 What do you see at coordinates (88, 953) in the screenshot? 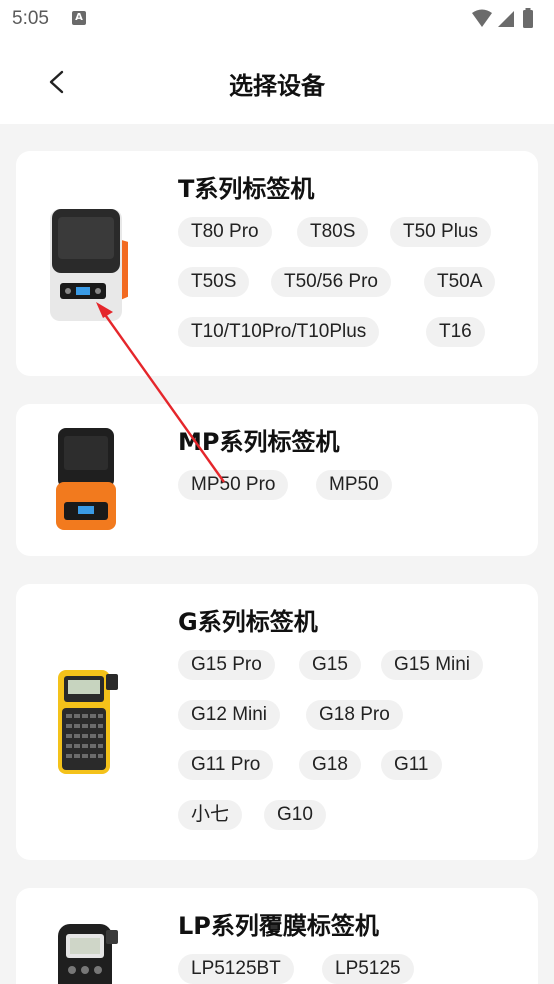
I see `lp-series-printer-image` at bounding box center [88, 953].